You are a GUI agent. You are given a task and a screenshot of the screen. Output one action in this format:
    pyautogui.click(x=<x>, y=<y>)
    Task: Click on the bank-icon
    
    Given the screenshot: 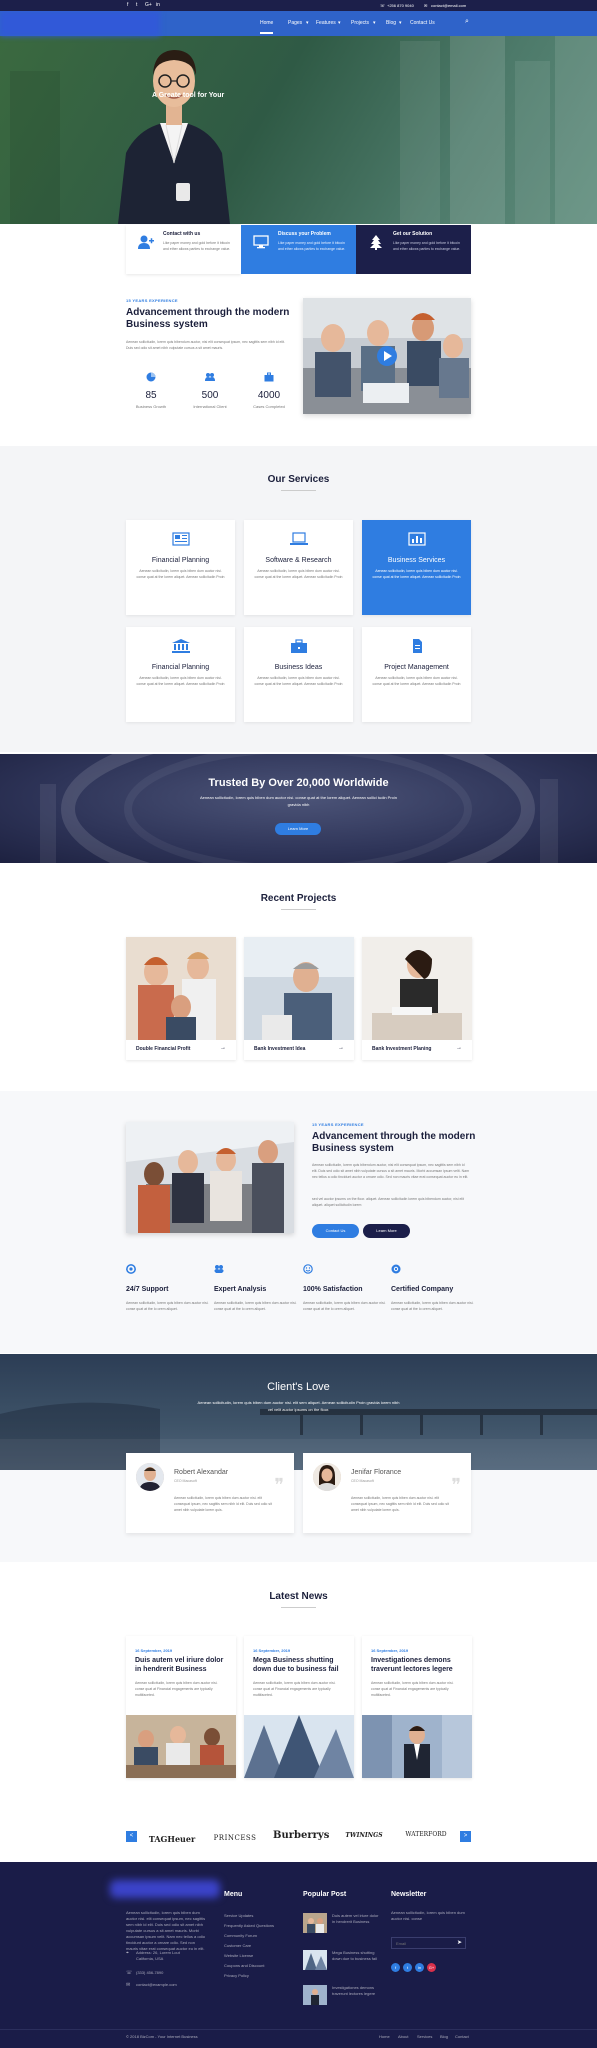 What is the action you would take?
    pyautogui.click(x=180, y=646)
    